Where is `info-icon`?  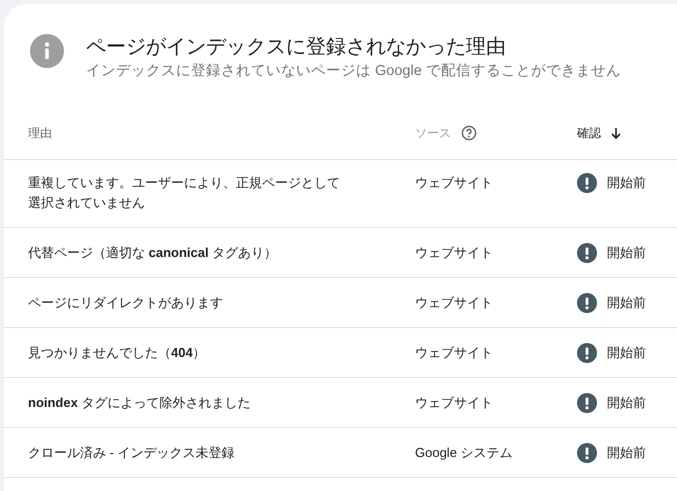
info-icon is located at coordinates (47, 51).